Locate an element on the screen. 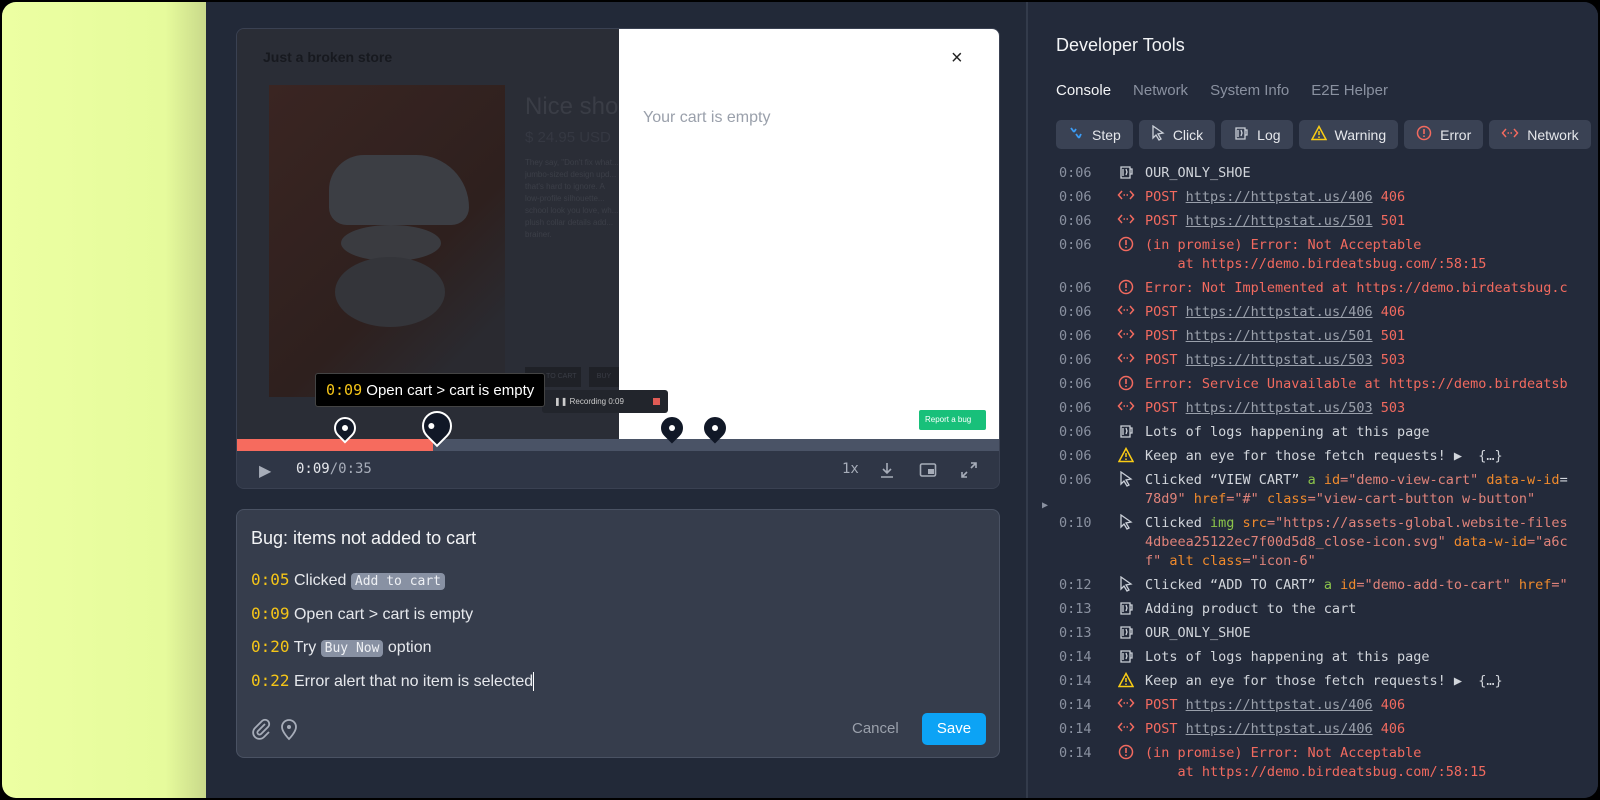 The width and height of the screenshot is (1600, 800). console-text: ="demo-view-cart" is located at coordinates (1413, 479).